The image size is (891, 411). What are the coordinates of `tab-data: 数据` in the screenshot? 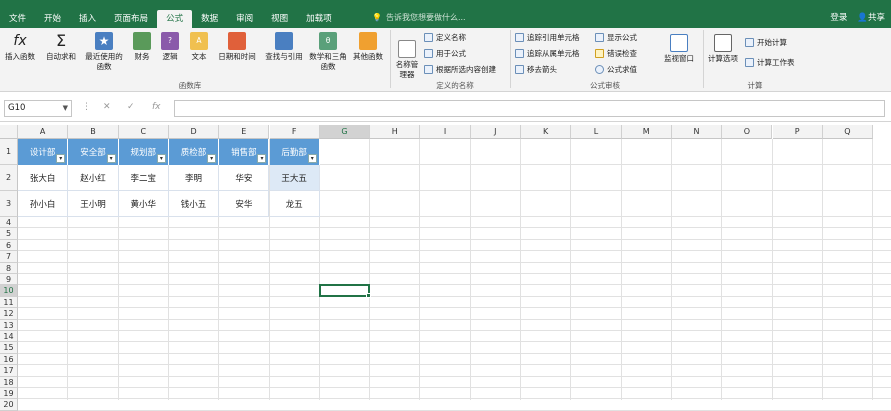 It's located at (209, 19).